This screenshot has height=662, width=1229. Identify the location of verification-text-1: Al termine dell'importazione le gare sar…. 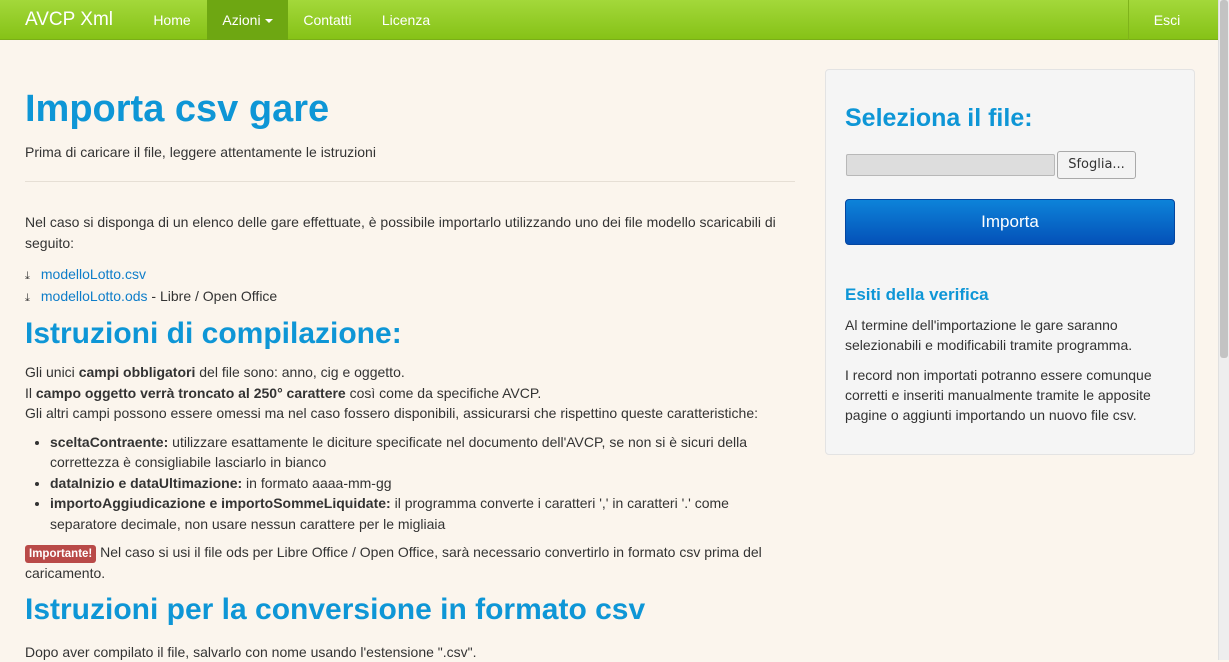
(989, 335).